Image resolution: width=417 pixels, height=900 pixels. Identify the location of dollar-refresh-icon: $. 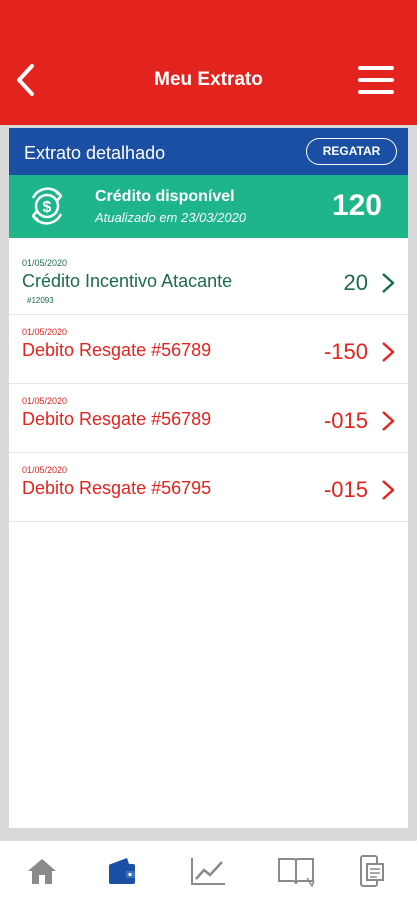
(47, 206).